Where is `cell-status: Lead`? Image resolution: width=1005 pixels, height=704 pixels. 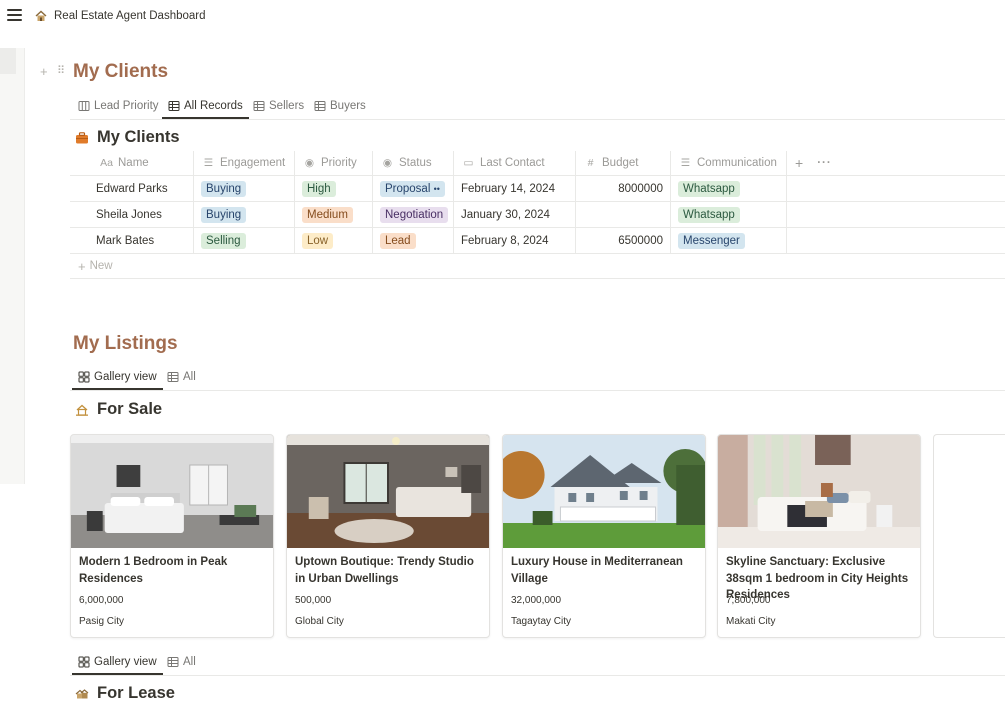 cell-status: Lead is located at coordinates (412, 240).